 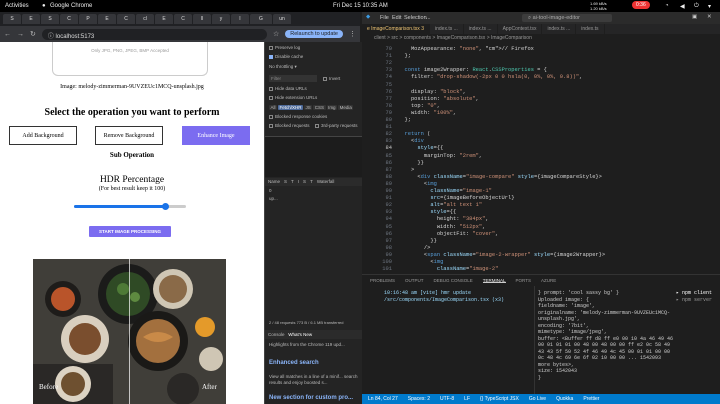 What do you see at coordinates (336, 125) in the screenshot?
I see `third-party-checkbox: 3rd-party requests` at bounding box center [336, 125].